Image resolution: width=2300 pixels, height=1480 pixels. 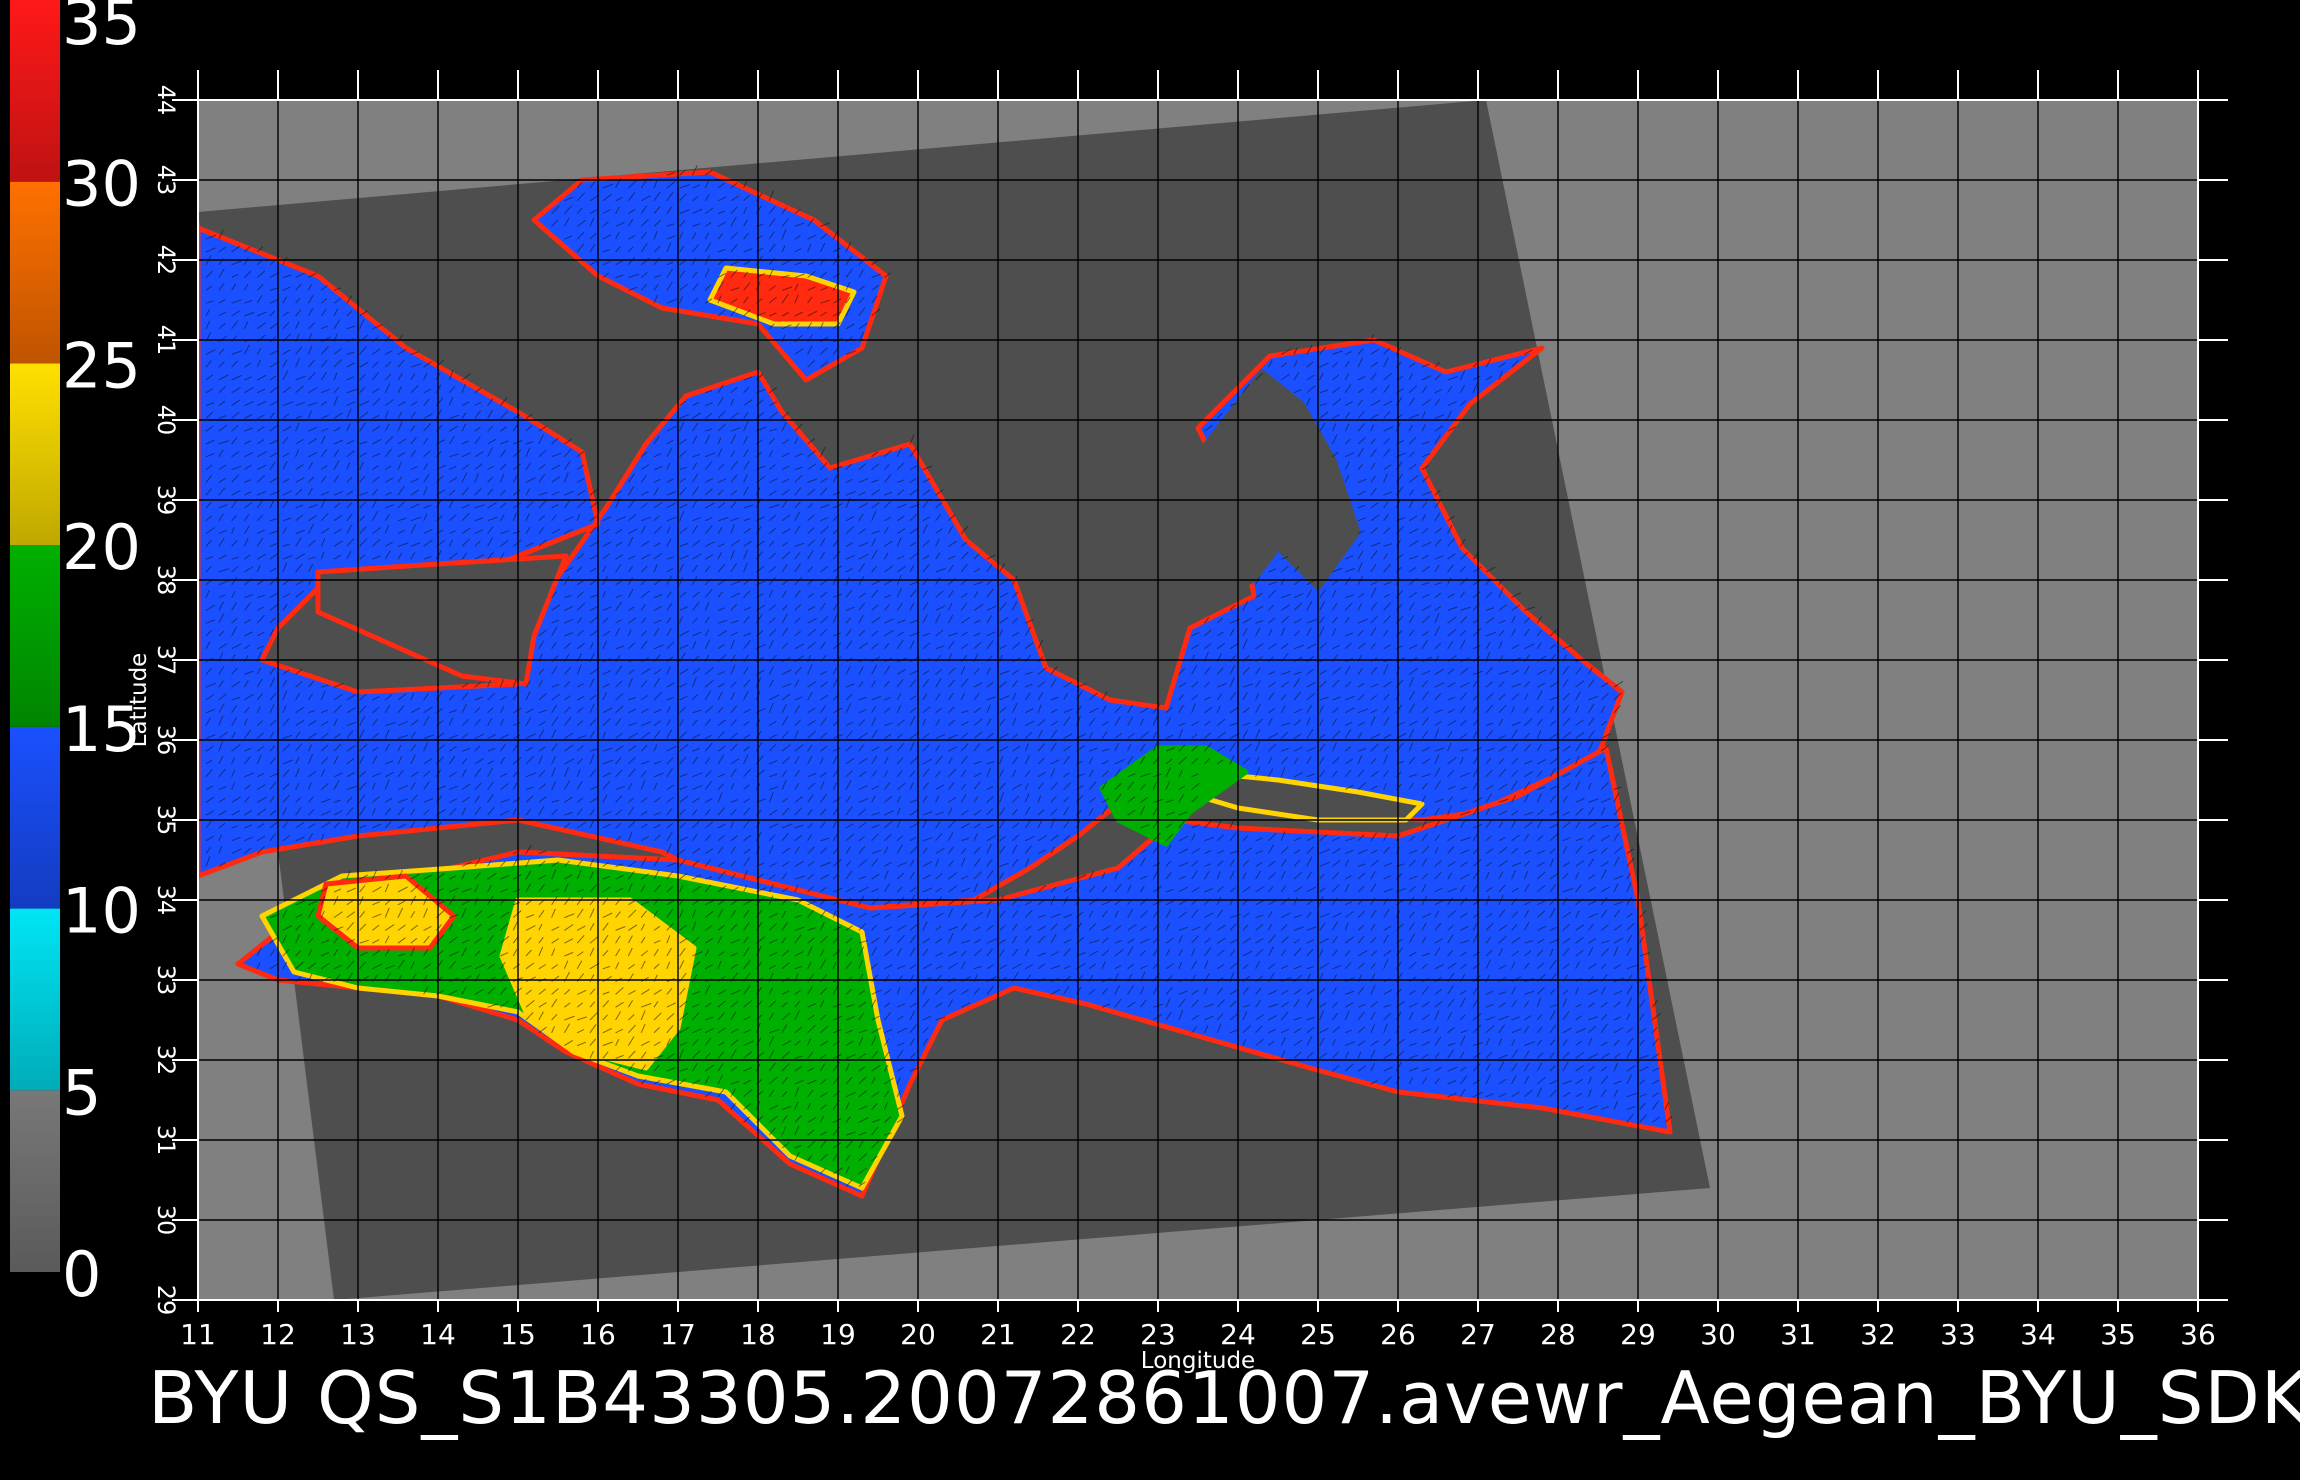 I want to click on colorbar-tick-label: 25, so click(x=101, y=365).